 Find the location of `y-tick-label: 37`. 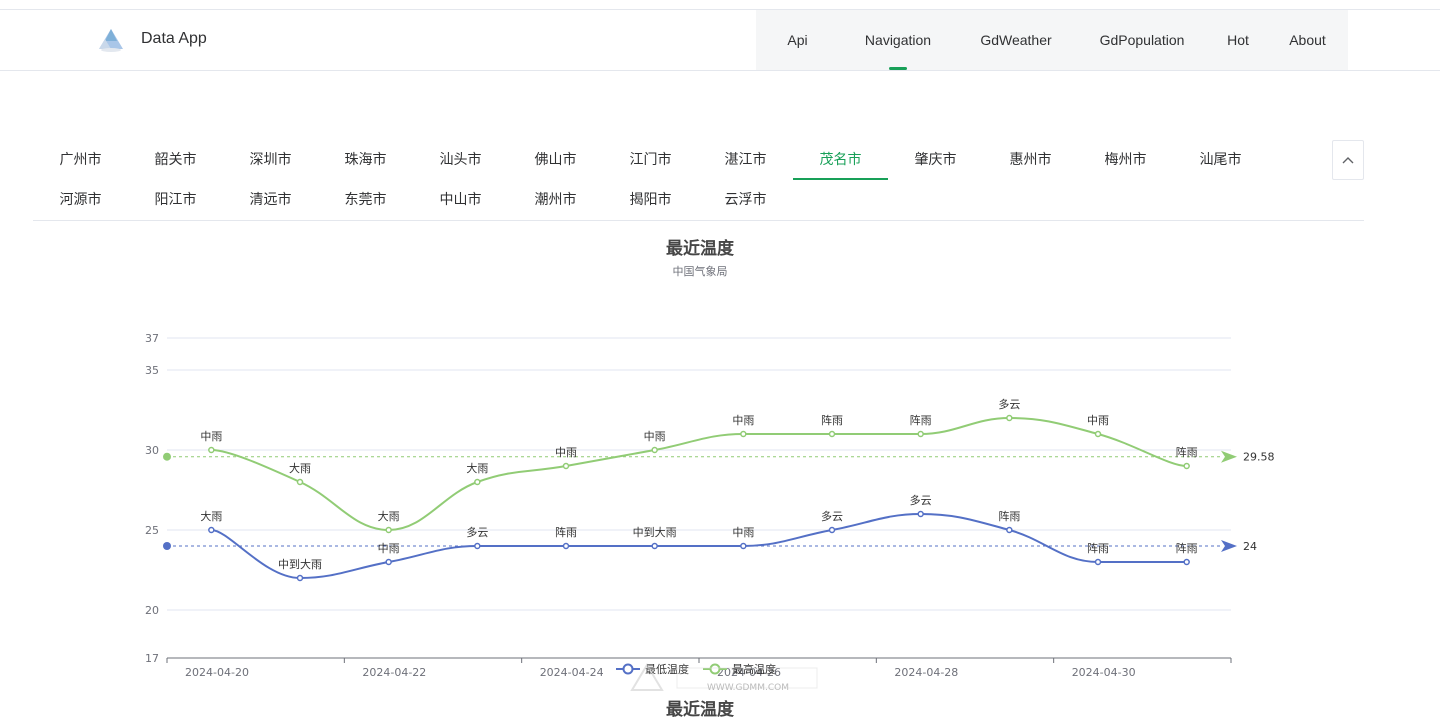

y-tick-label: 37 is located at coordinates (152, 338).